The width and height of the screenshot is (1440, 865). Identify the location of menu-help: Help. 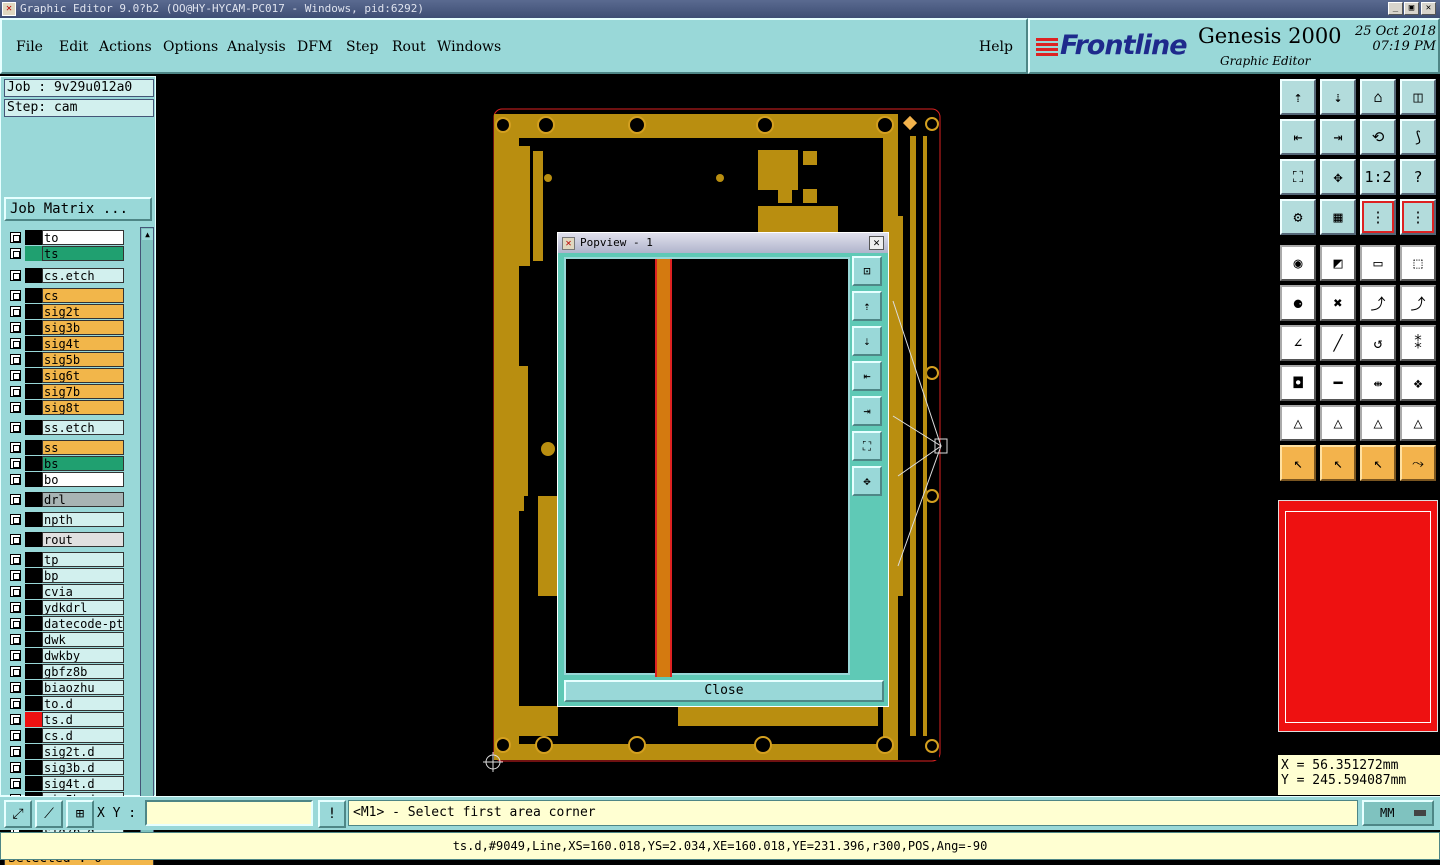
(996, 47).